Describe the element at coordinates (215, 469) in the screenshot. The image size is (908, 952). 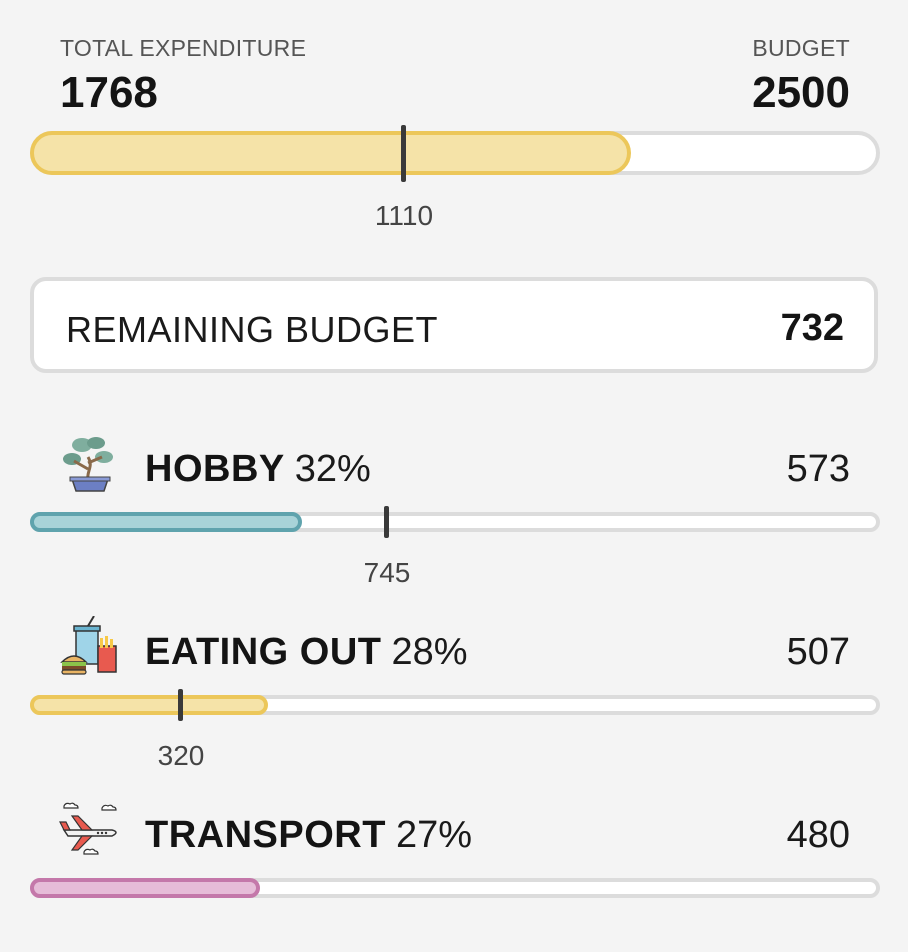
I see `category-name: HOBBY` at that location.